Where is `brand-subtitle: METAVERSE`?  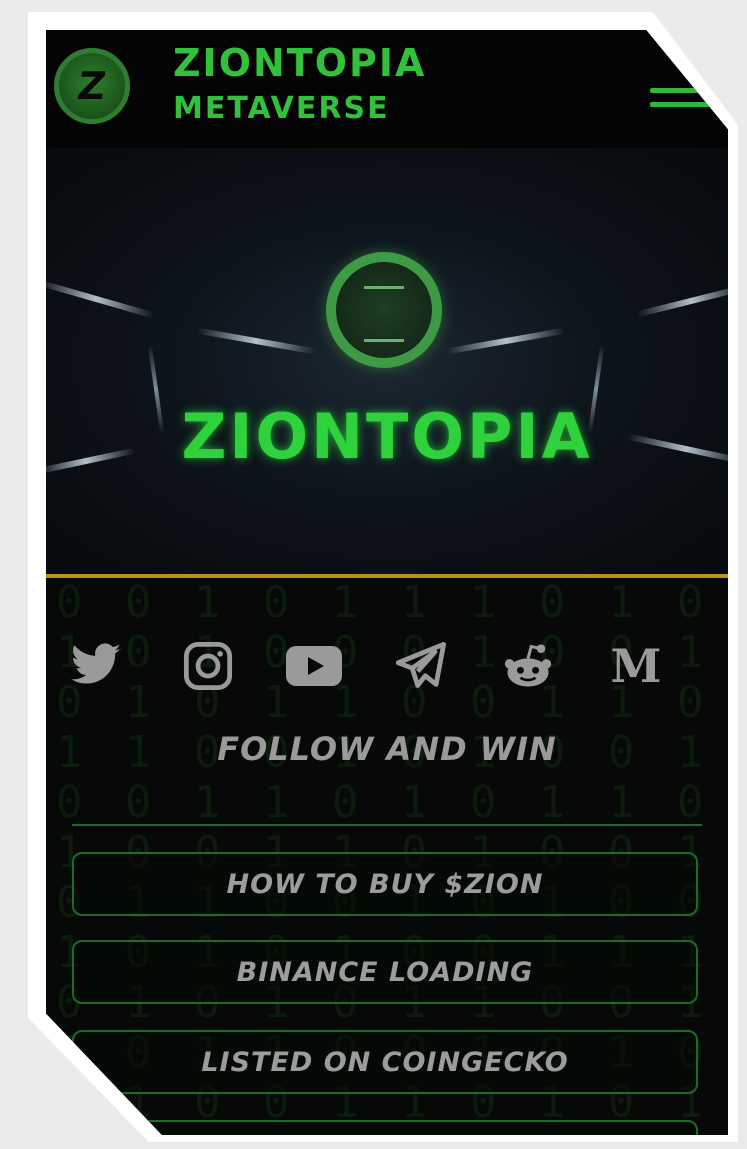 brand-subtitle: METAVERSE is located at coordinates (281, 109).